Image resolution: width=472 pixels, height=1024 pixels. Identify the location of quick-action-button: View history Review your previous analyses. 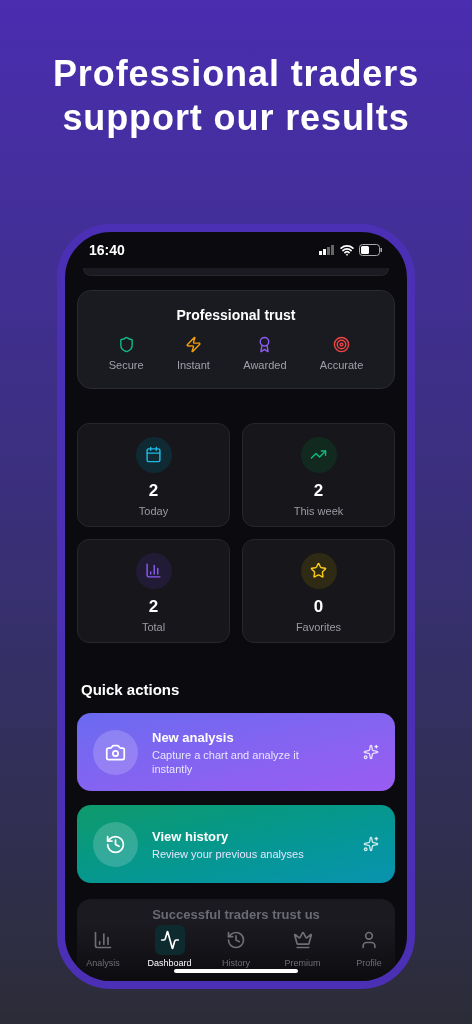
(236, 844).